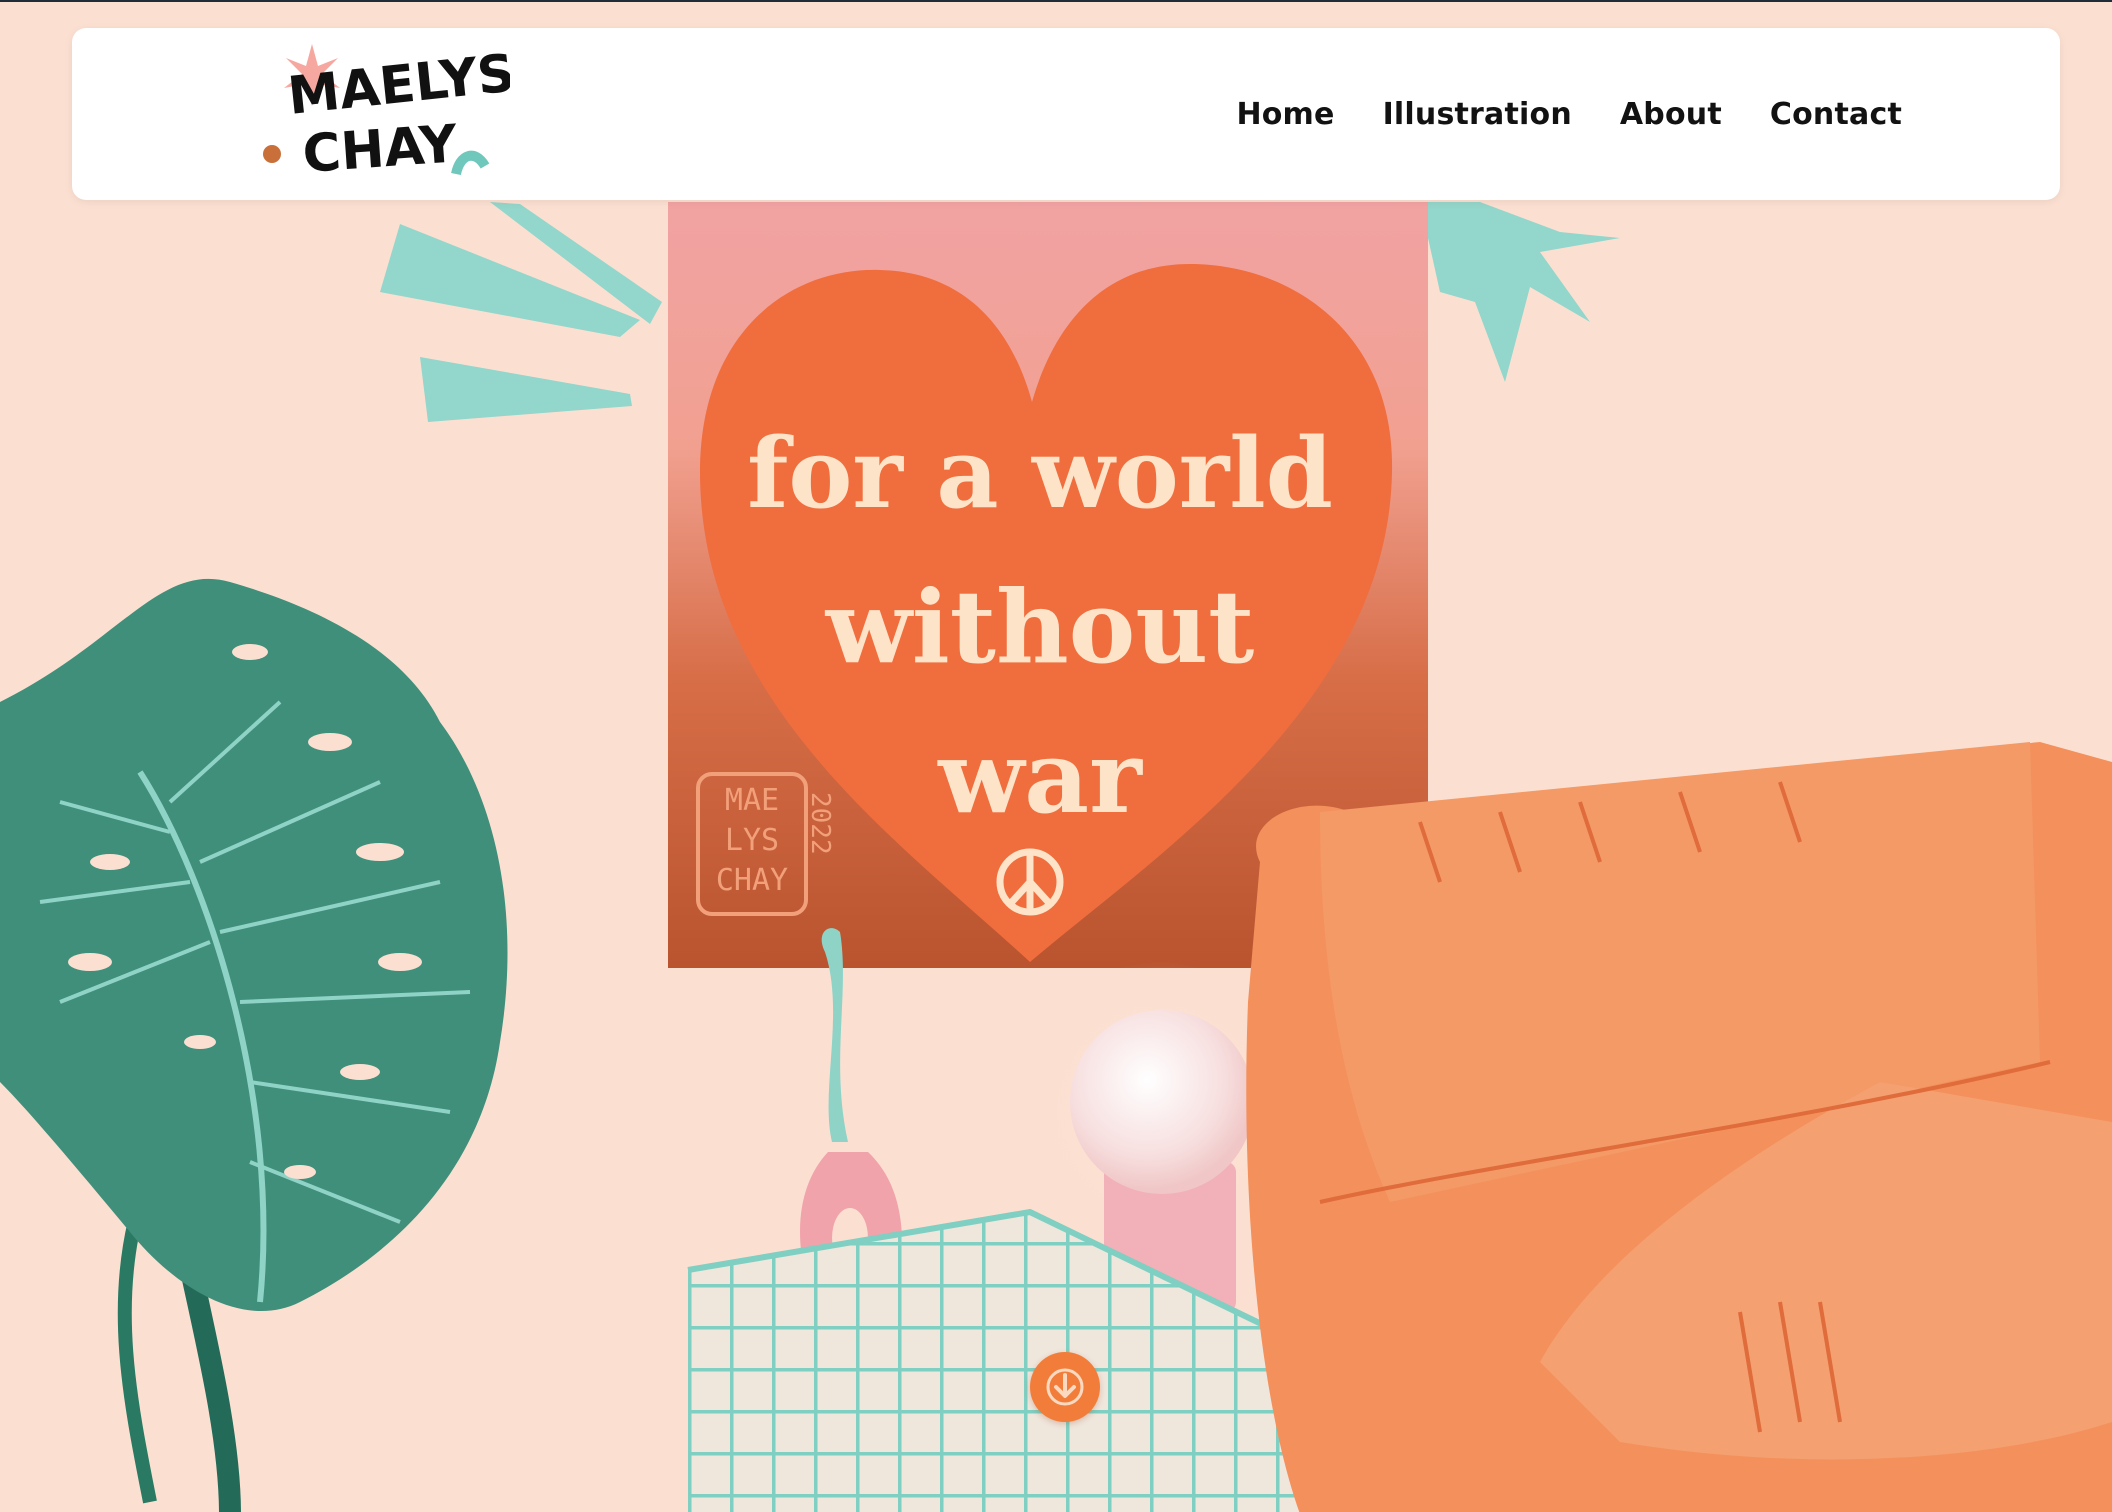  Describe the element at coordinates (1040, 777) in the screenshot. I see `svg-text: war` at that location.